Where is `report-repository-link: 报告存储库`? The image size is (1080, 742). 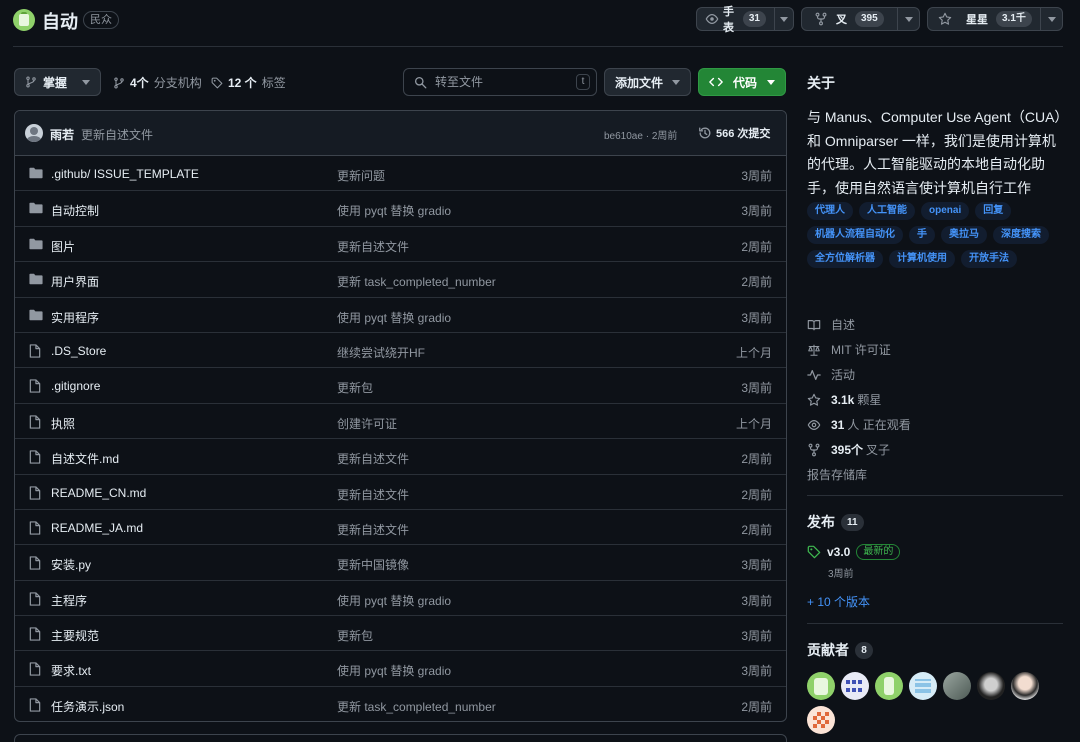 report-repository-link: 报告存储库 is located at coordinates (859, 474).